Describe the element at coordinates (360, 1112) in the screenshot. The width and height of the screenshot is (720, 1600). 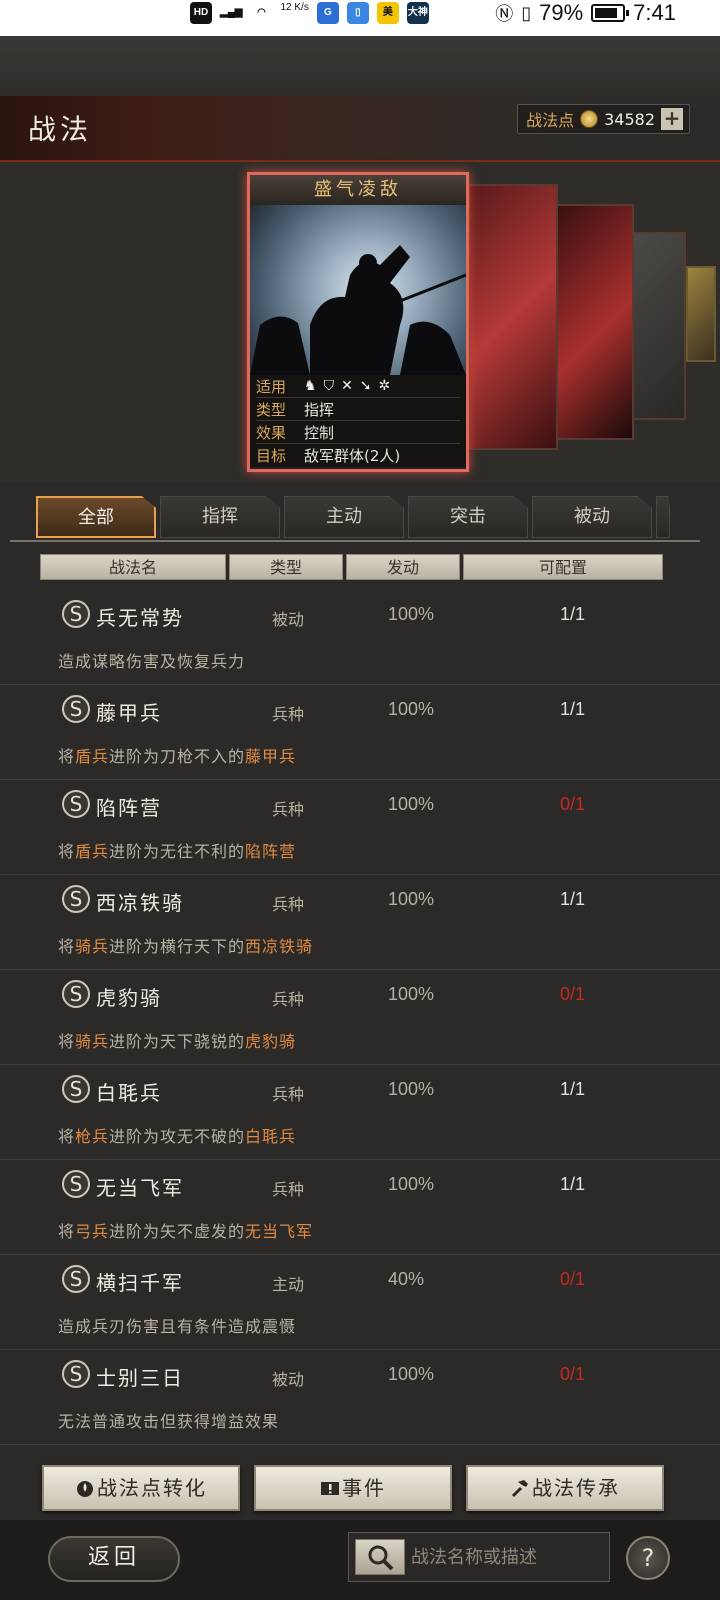
I see `tactic-row: S 白毦兵 兵种 100% 1/1 将枪兵进阶为攻无不破的白毦兵` at that location.